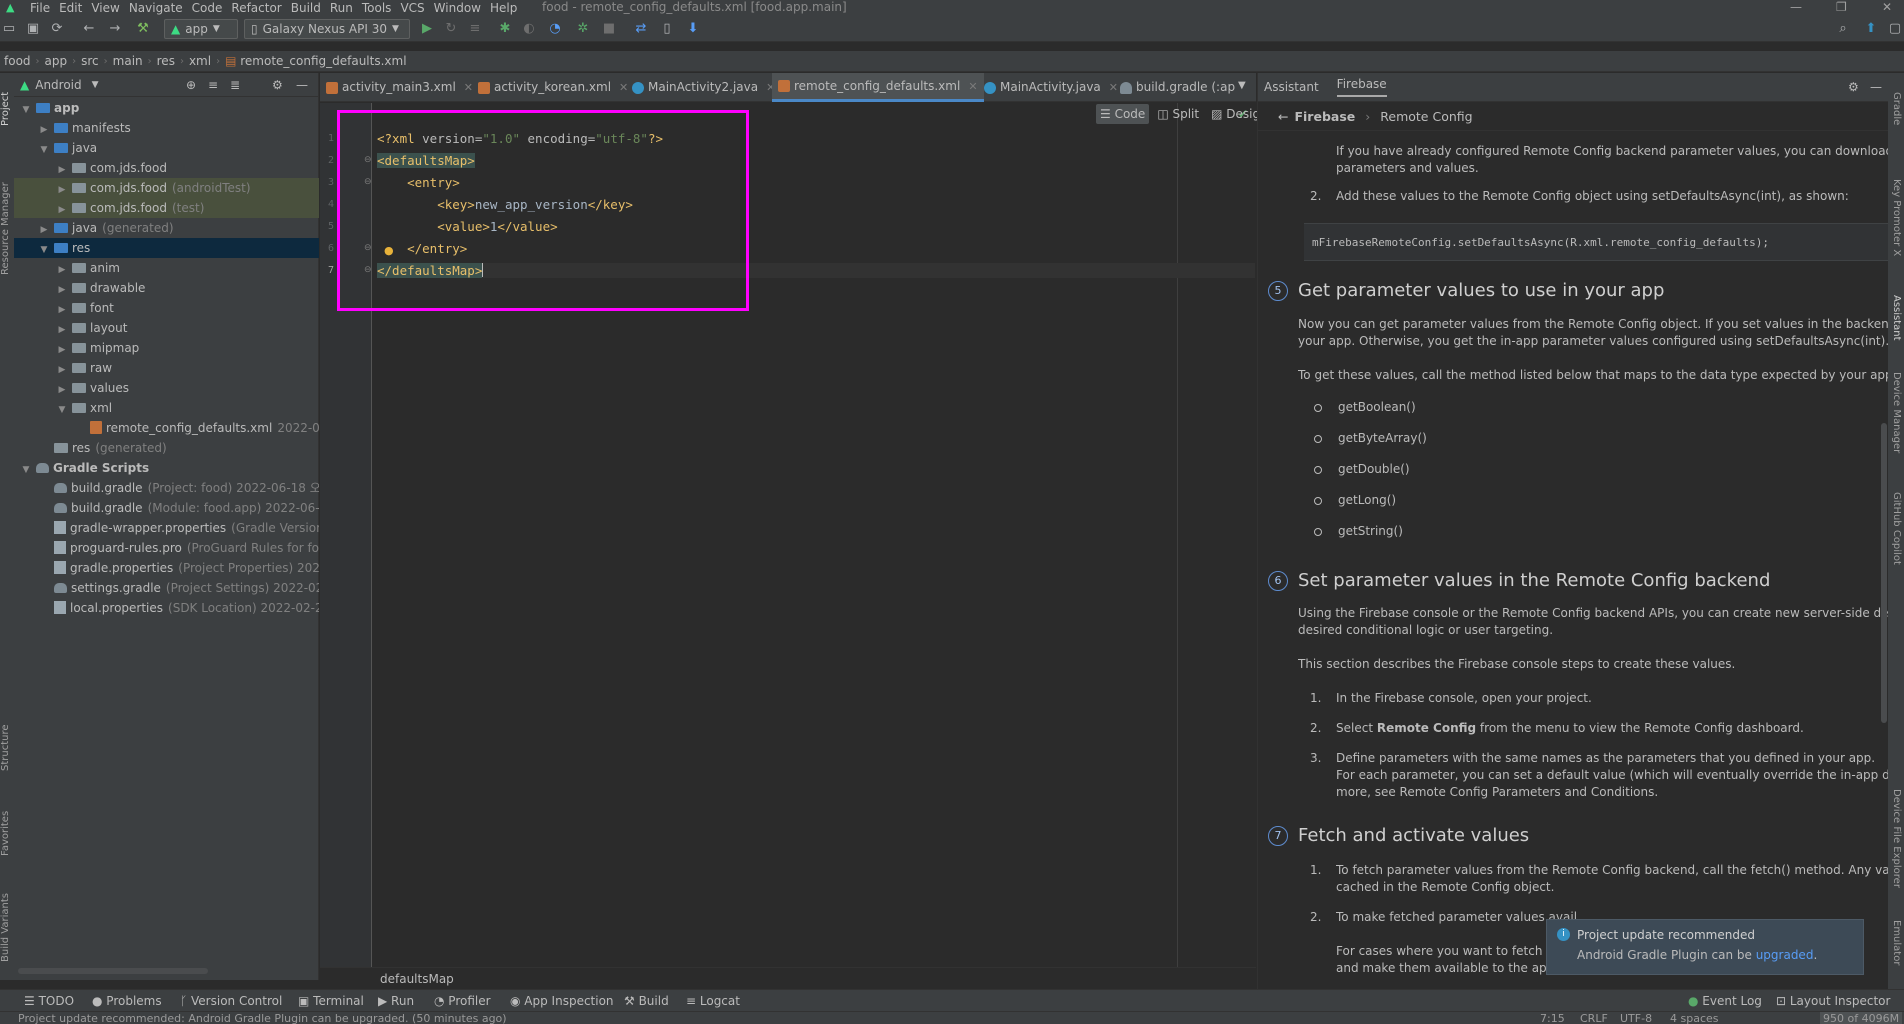  I want to click on memory-indicator: 950 of 4096M, so click(1861, 1018).